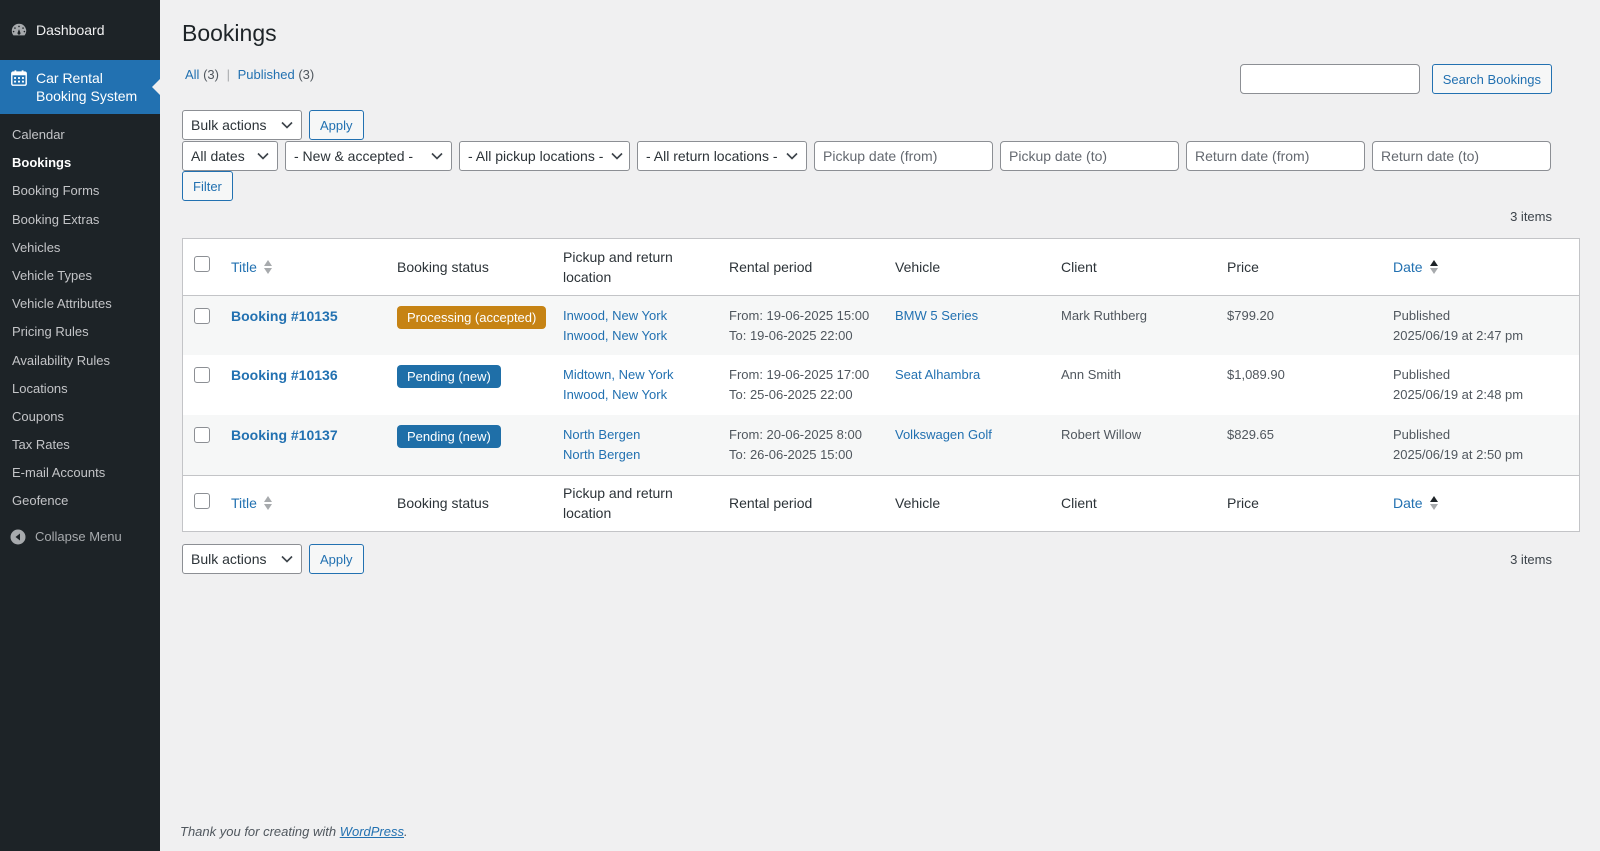 Image resolution: width=1600 pixels, height=851 pixels. What do you see at coordinates (80, 135) in the screenshot?
I see `sidebar-item-calendar: Calendar` at bounding box center [80, 135].